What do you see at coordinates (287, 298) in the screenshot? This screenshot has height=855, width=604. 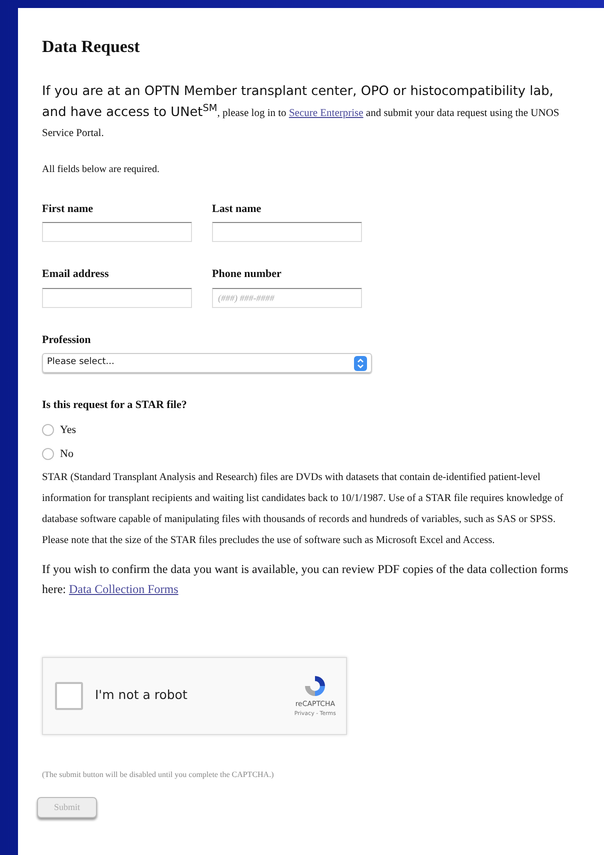 I see `input-field: (###) ###-####` at bounding box center [287, 298].